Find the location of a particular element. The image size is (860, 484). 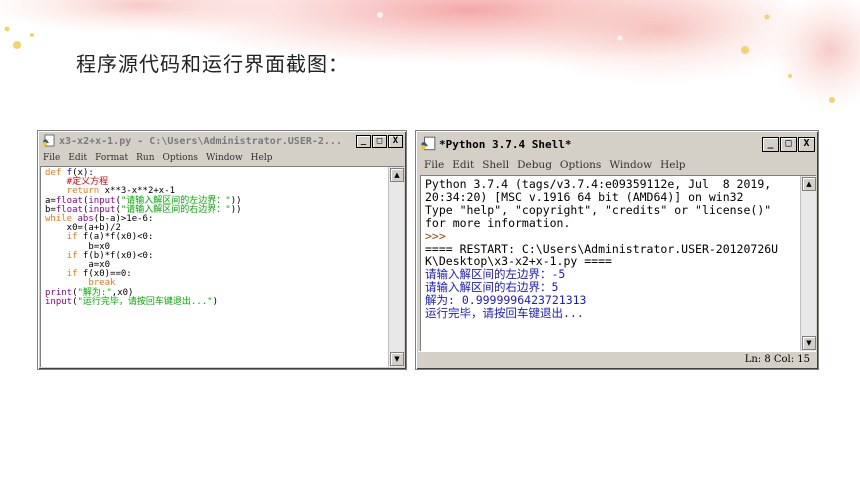

code-text-seg: ) is located at coordinates (215, 301).